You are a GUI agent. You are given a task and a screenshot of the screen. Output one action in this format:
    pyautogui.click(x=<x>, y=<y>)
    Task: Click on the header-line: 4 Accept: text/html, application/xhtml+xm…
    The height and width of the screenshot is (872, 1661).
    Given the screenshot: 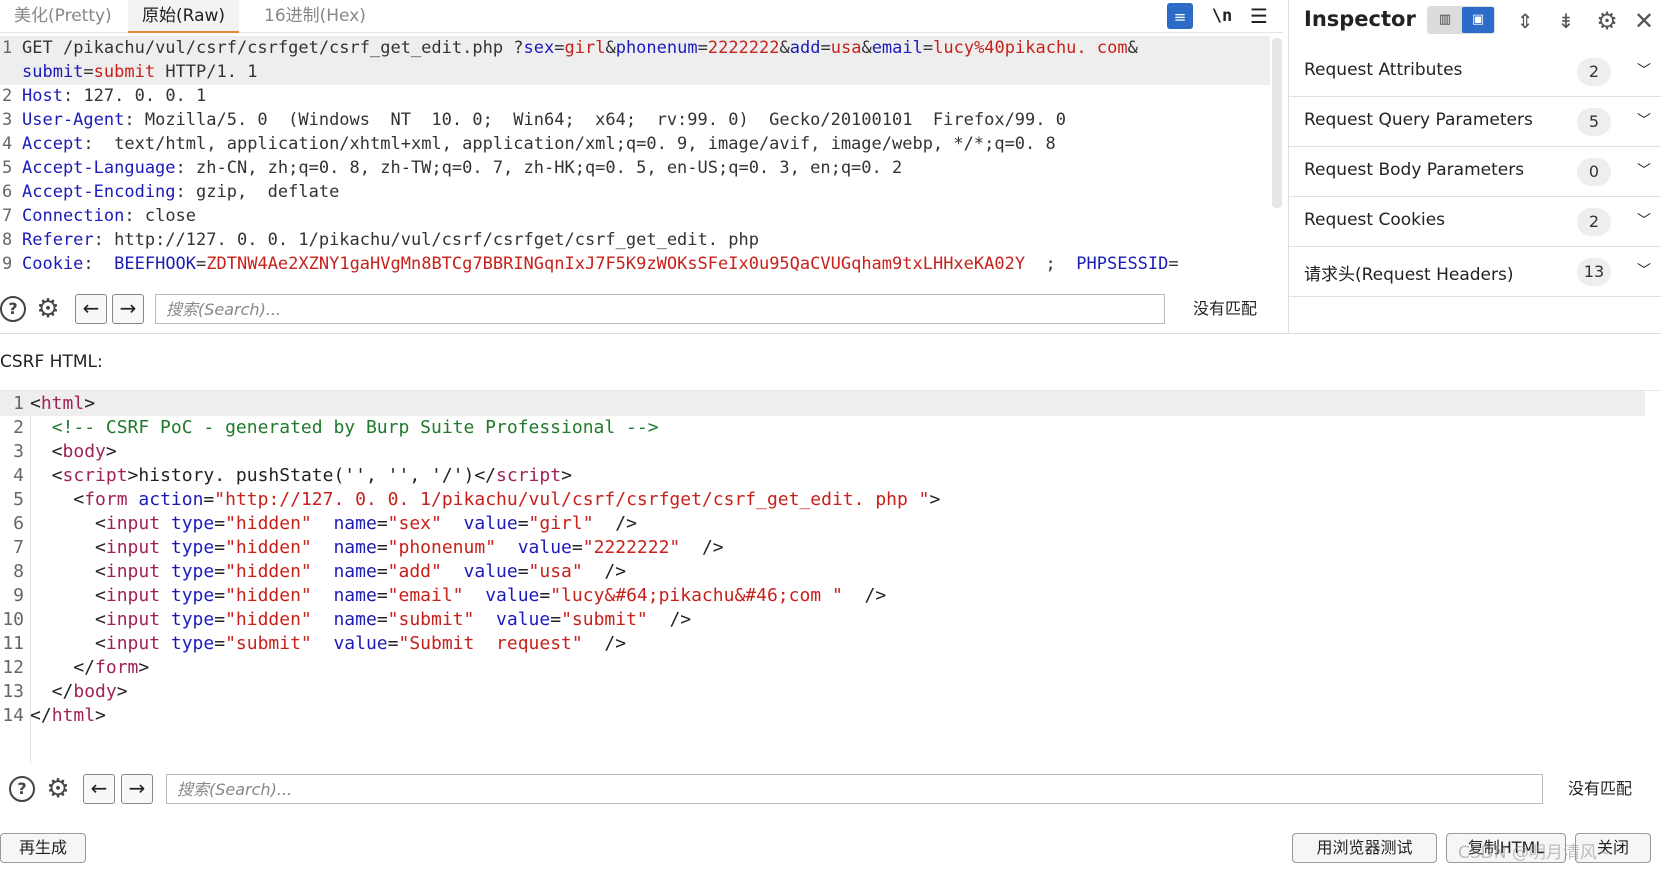 What is the action you would take?
    pyautogui.click(x=529, y=144)
    